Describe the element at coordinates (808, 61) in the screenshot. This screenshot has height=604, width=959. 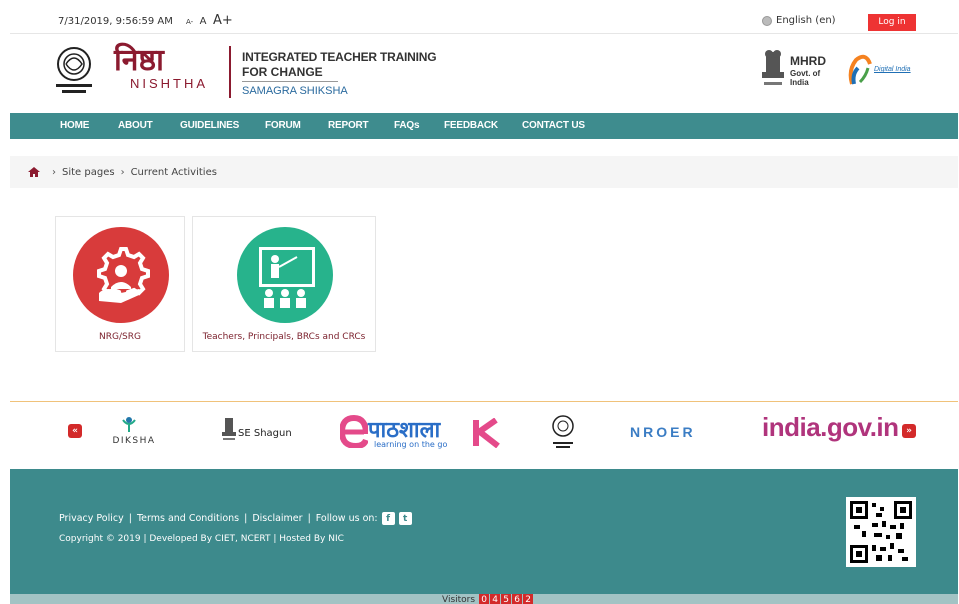
I see `mhrd-label: MHRD` at that location.